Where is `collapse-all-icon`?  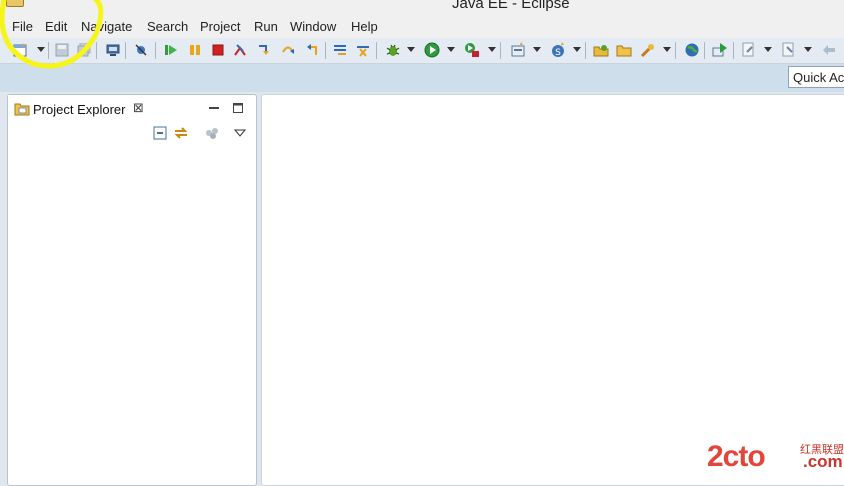 collapse-all-icon is located at coordinates (160, 133).